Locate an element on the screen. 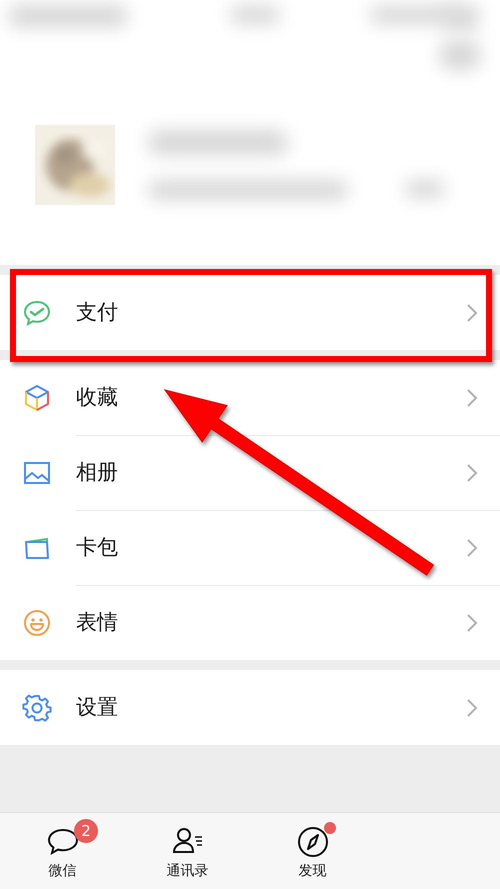  tab: 发现 is located at coordinates (312, 851).